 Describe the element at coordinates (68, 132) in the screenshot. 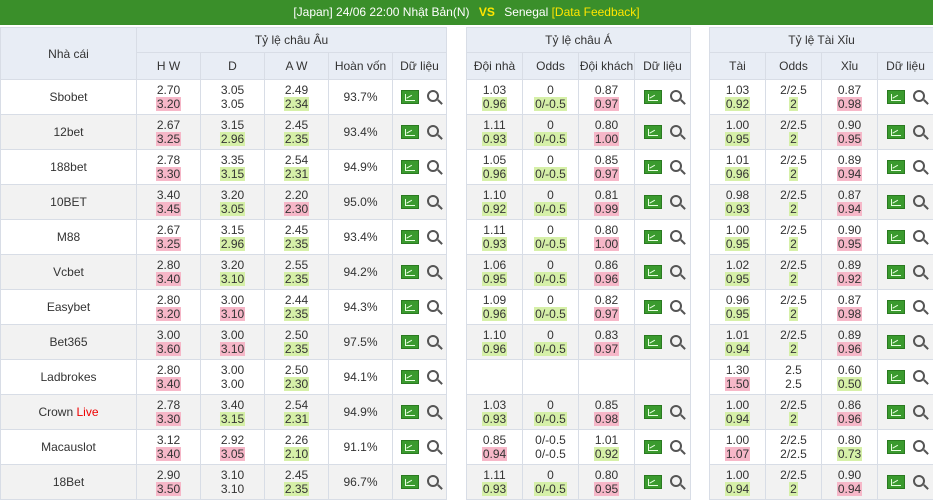

I see `bookmaker-name: 12bet` at that location.